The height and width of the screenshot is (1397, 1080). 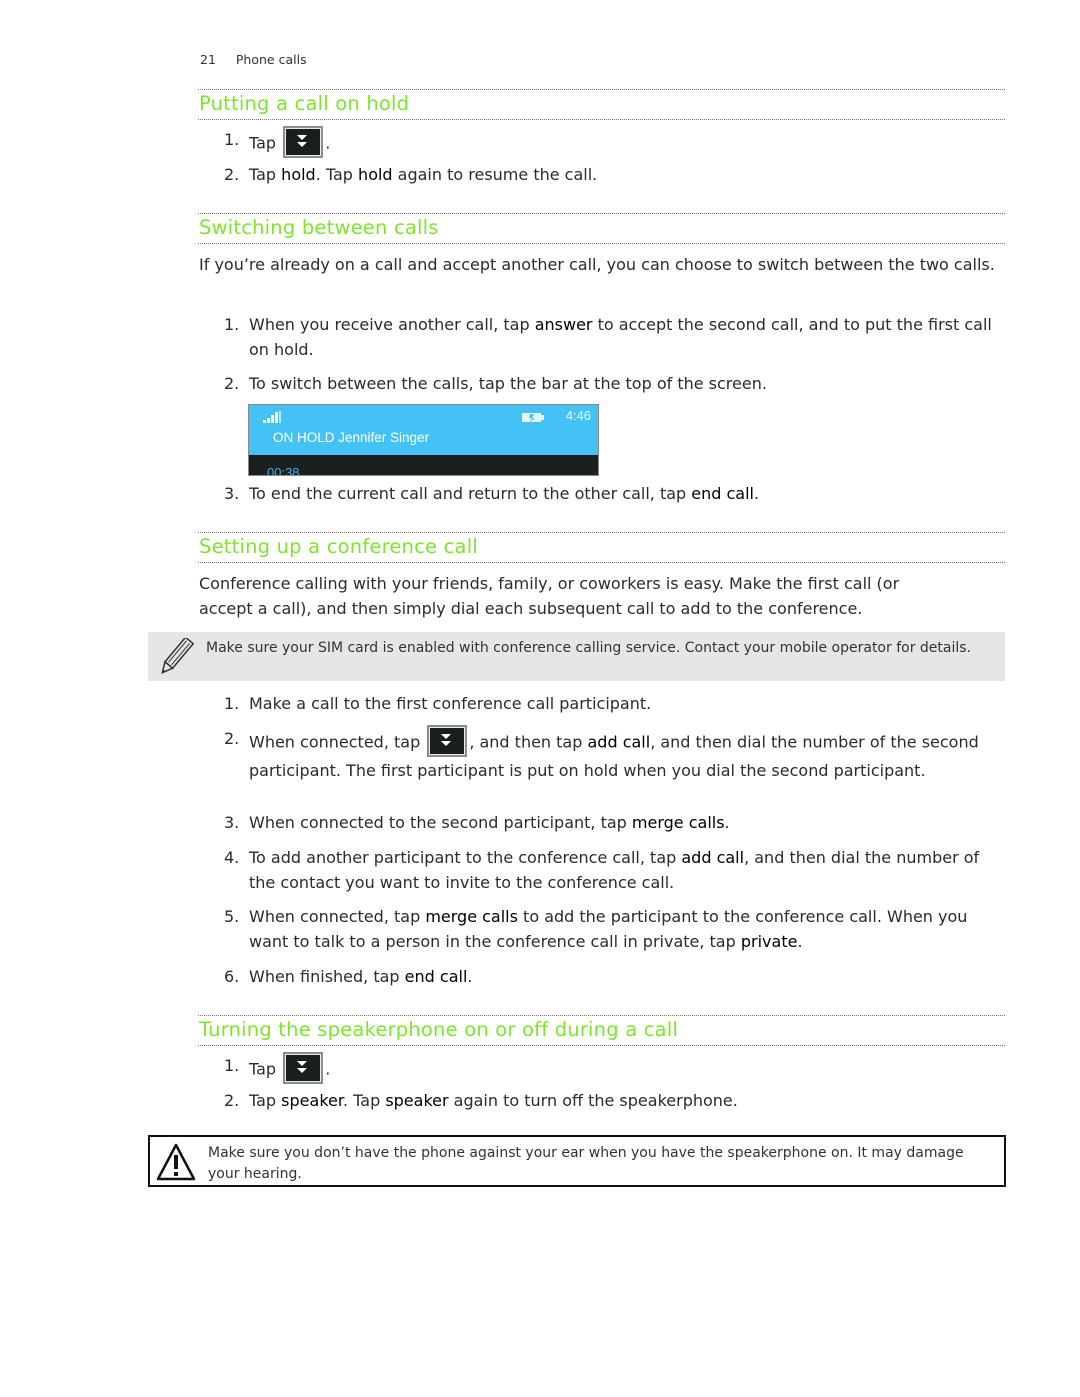 I want to click on pencil-icon, so click(x=178, y=656).